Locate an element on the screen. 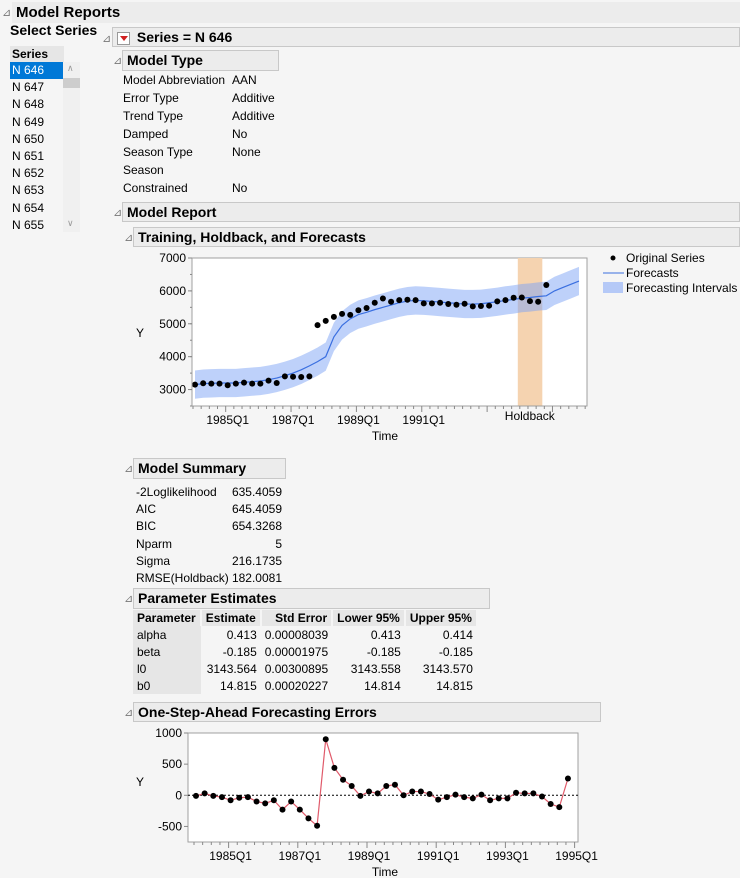  errors-section-header: One-Step-Ahead Forecasting Errors is located at coordinates (367, 712).